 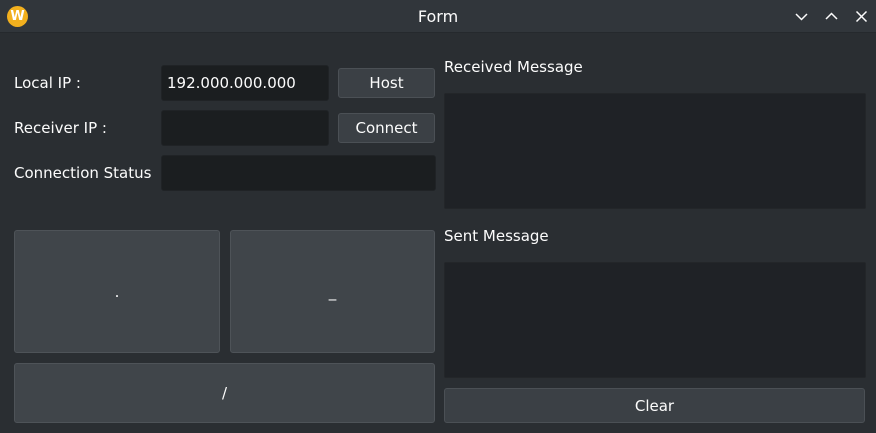 I want to click on window-title: Form, so click(x=438, y=16).